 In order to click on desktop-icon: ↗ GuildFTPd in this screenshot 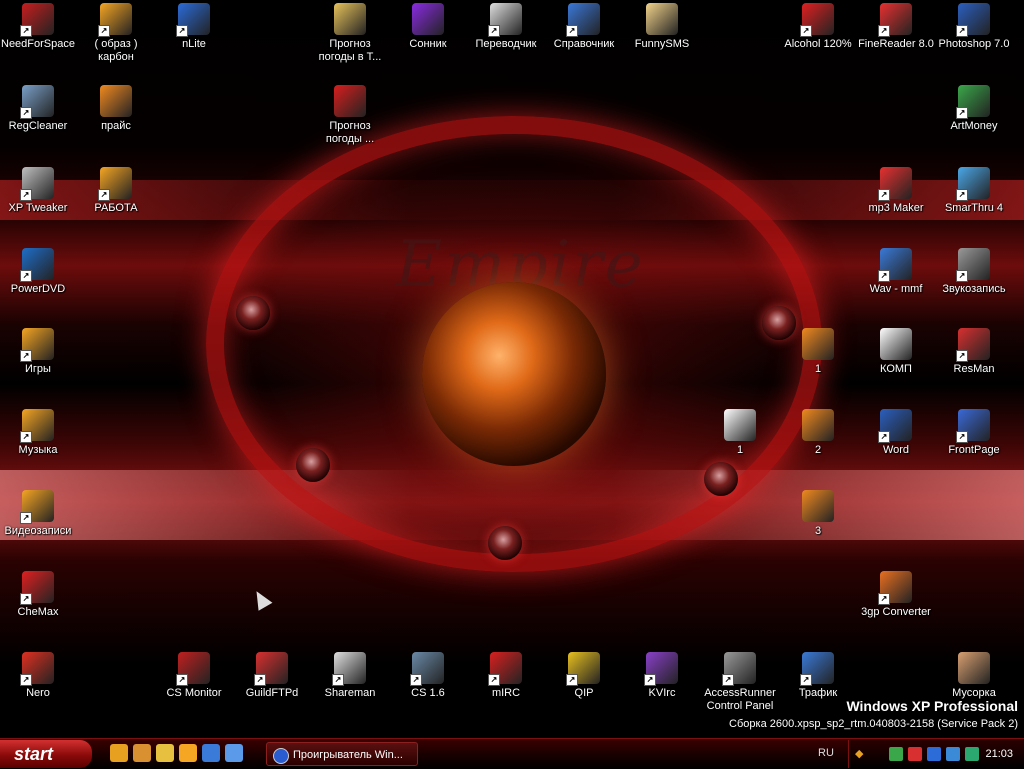, I will do `click(272, 676)`.